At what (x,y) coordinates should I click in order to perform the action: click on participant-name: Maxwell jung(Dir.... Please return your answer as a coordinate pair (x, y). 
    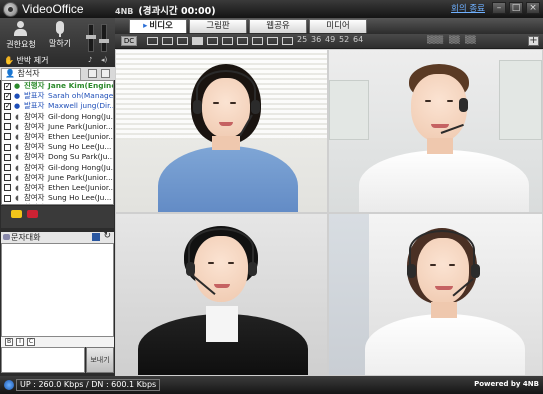
    Looking at the image, I should click on (80, 106).